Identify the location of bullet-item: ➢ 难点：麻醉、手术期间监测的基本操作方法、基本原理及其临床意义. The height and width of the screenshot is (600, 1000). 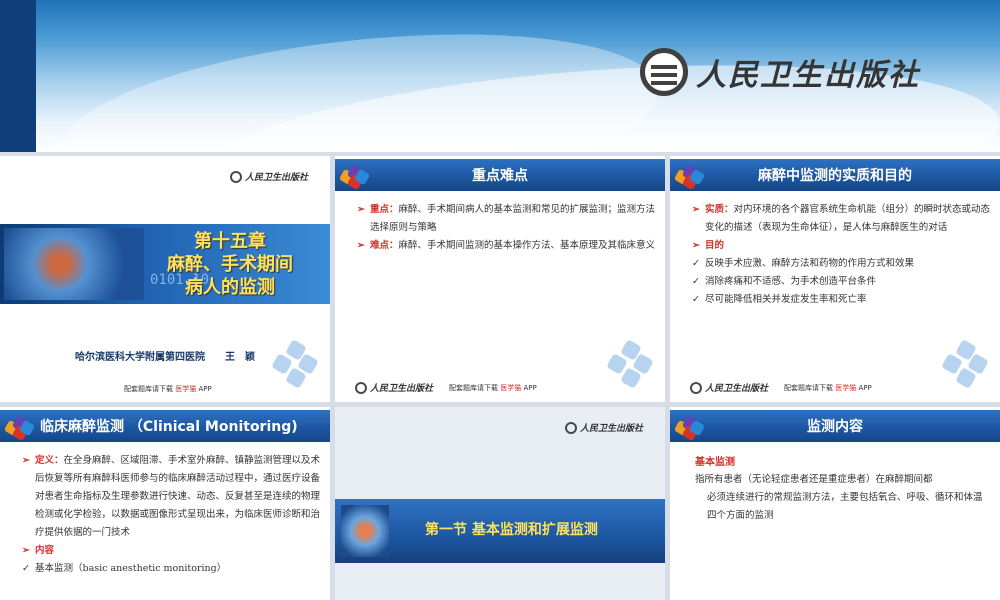
(507, 246).